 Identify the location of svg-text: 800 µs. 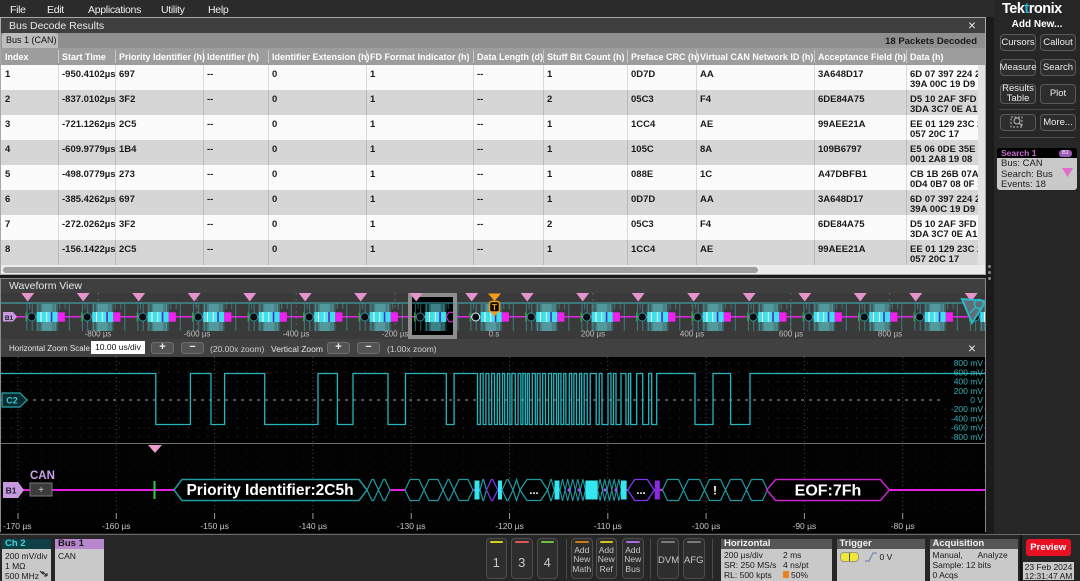
(890, 334).